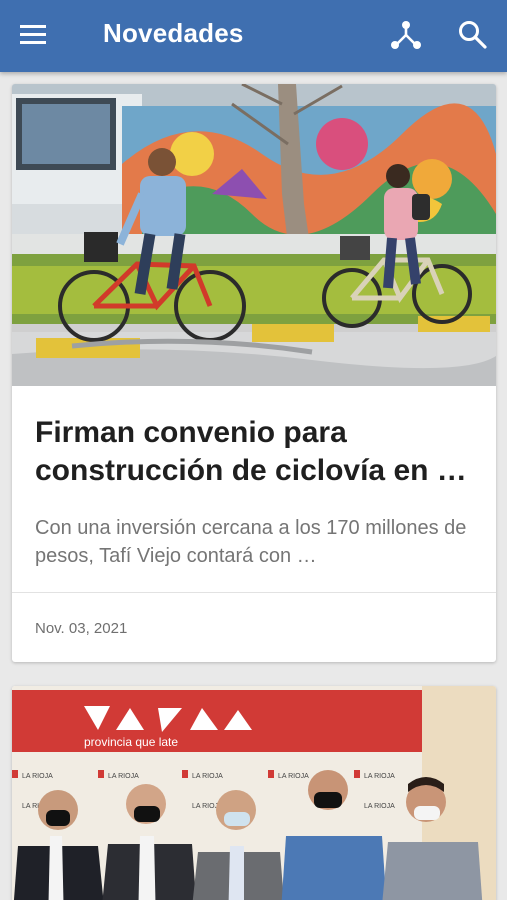 Image resolution: width=507 pixels, height=900 pixels. I want to click on menu-icon, so click(33, 34).